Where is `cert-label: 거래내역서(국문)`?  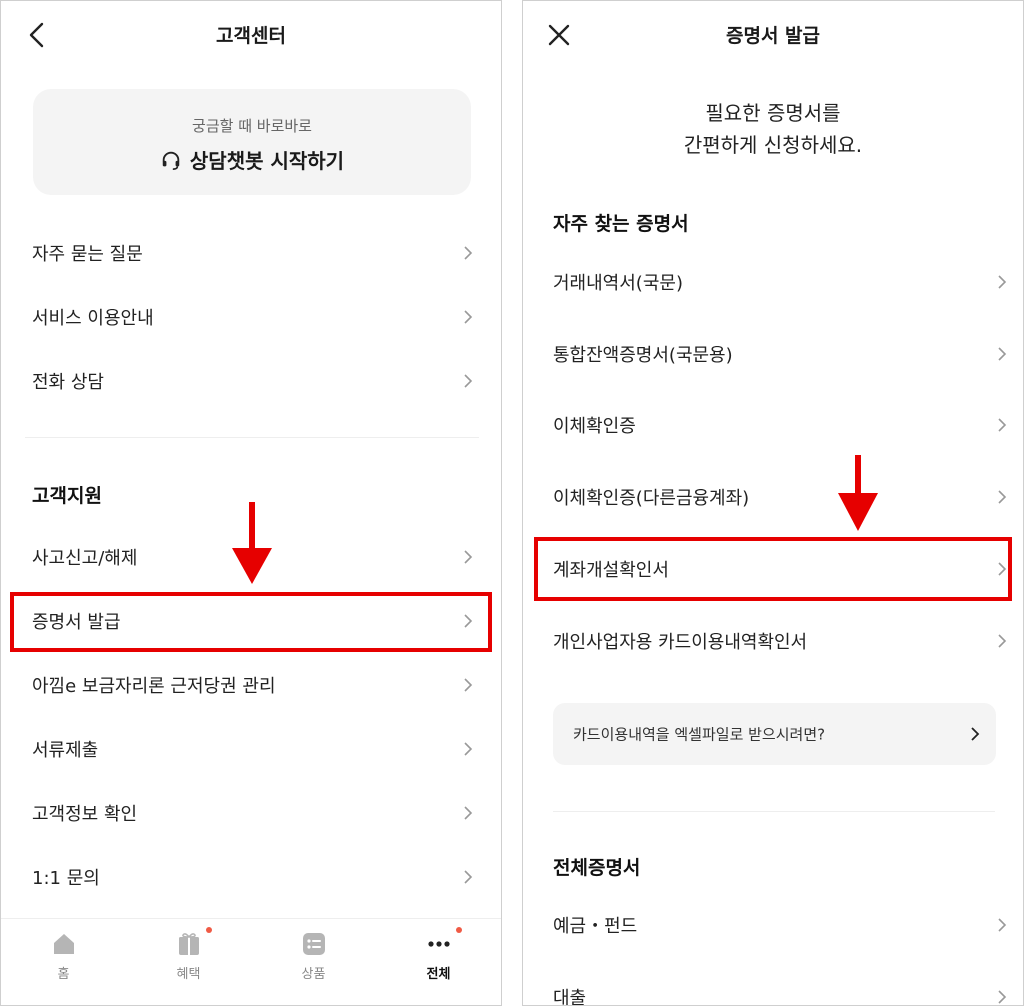
cert-label: 거래내역서(국문) is located at coordinates (618, 283).